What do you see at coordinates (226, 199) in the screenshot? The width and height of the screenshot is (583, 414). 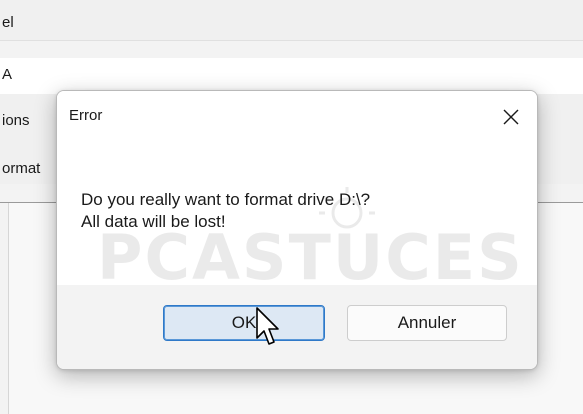 I see `message-line-1: Do you really want to format drive D:\?` at bounding box center [226, 199].